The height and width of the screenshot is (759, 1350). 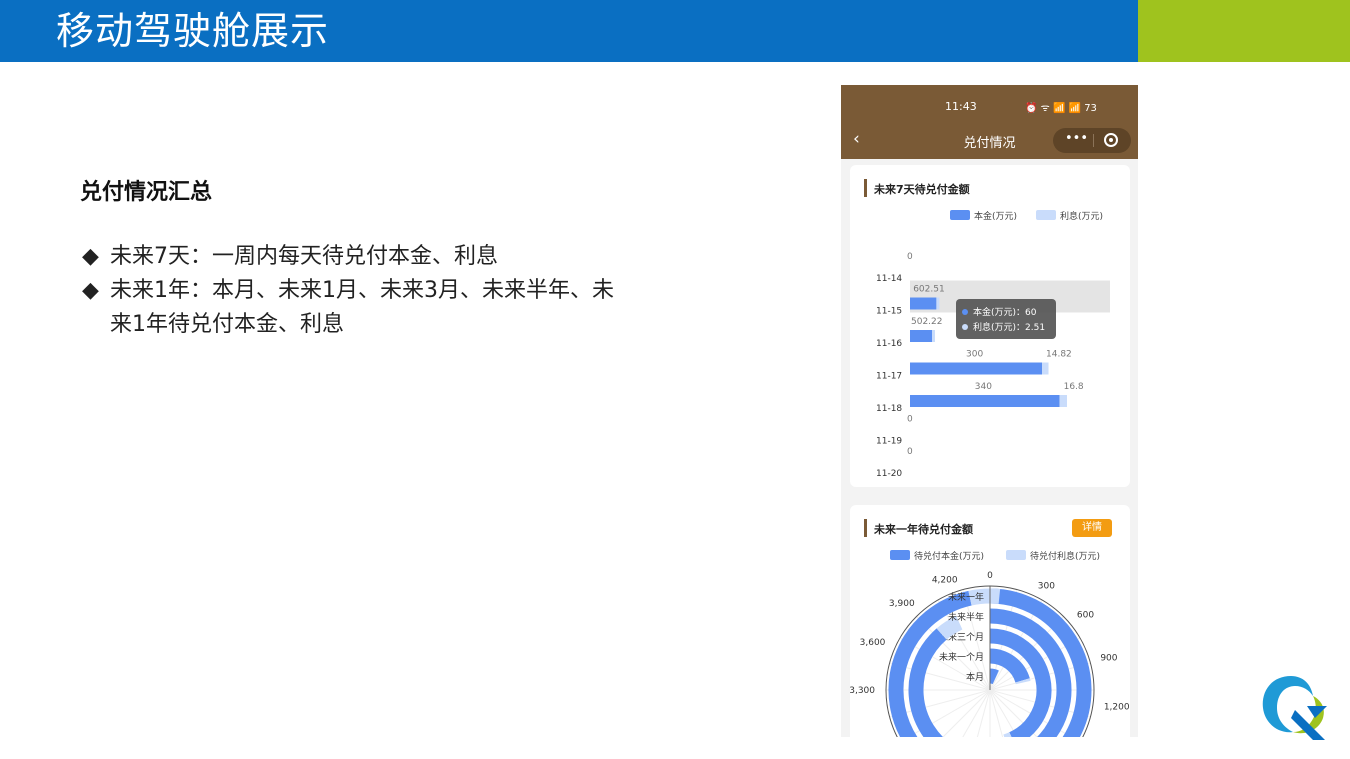 What do you see at coordinates (966, 617) in the screenshot?
I see `category-label: 未来半年` at bounding box center [966, 617].